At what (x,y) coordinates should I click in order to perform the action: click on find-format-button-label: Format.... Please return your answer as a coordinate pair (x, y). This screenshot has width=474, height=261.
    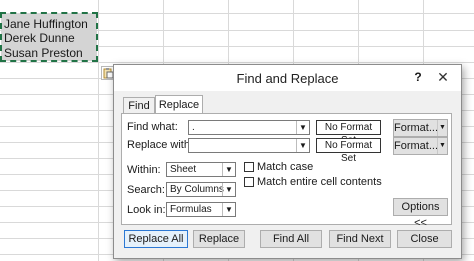
    Looking at the image, I should click on (416, 128).